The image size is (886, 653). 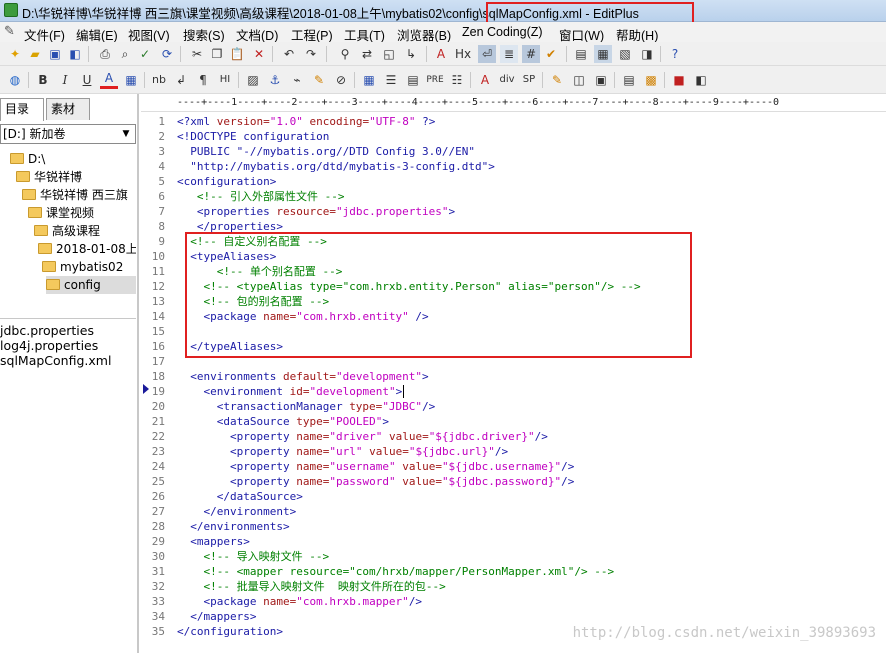 I want to click on paragraph-format-icon: ▦, so click(x=131, y=80).